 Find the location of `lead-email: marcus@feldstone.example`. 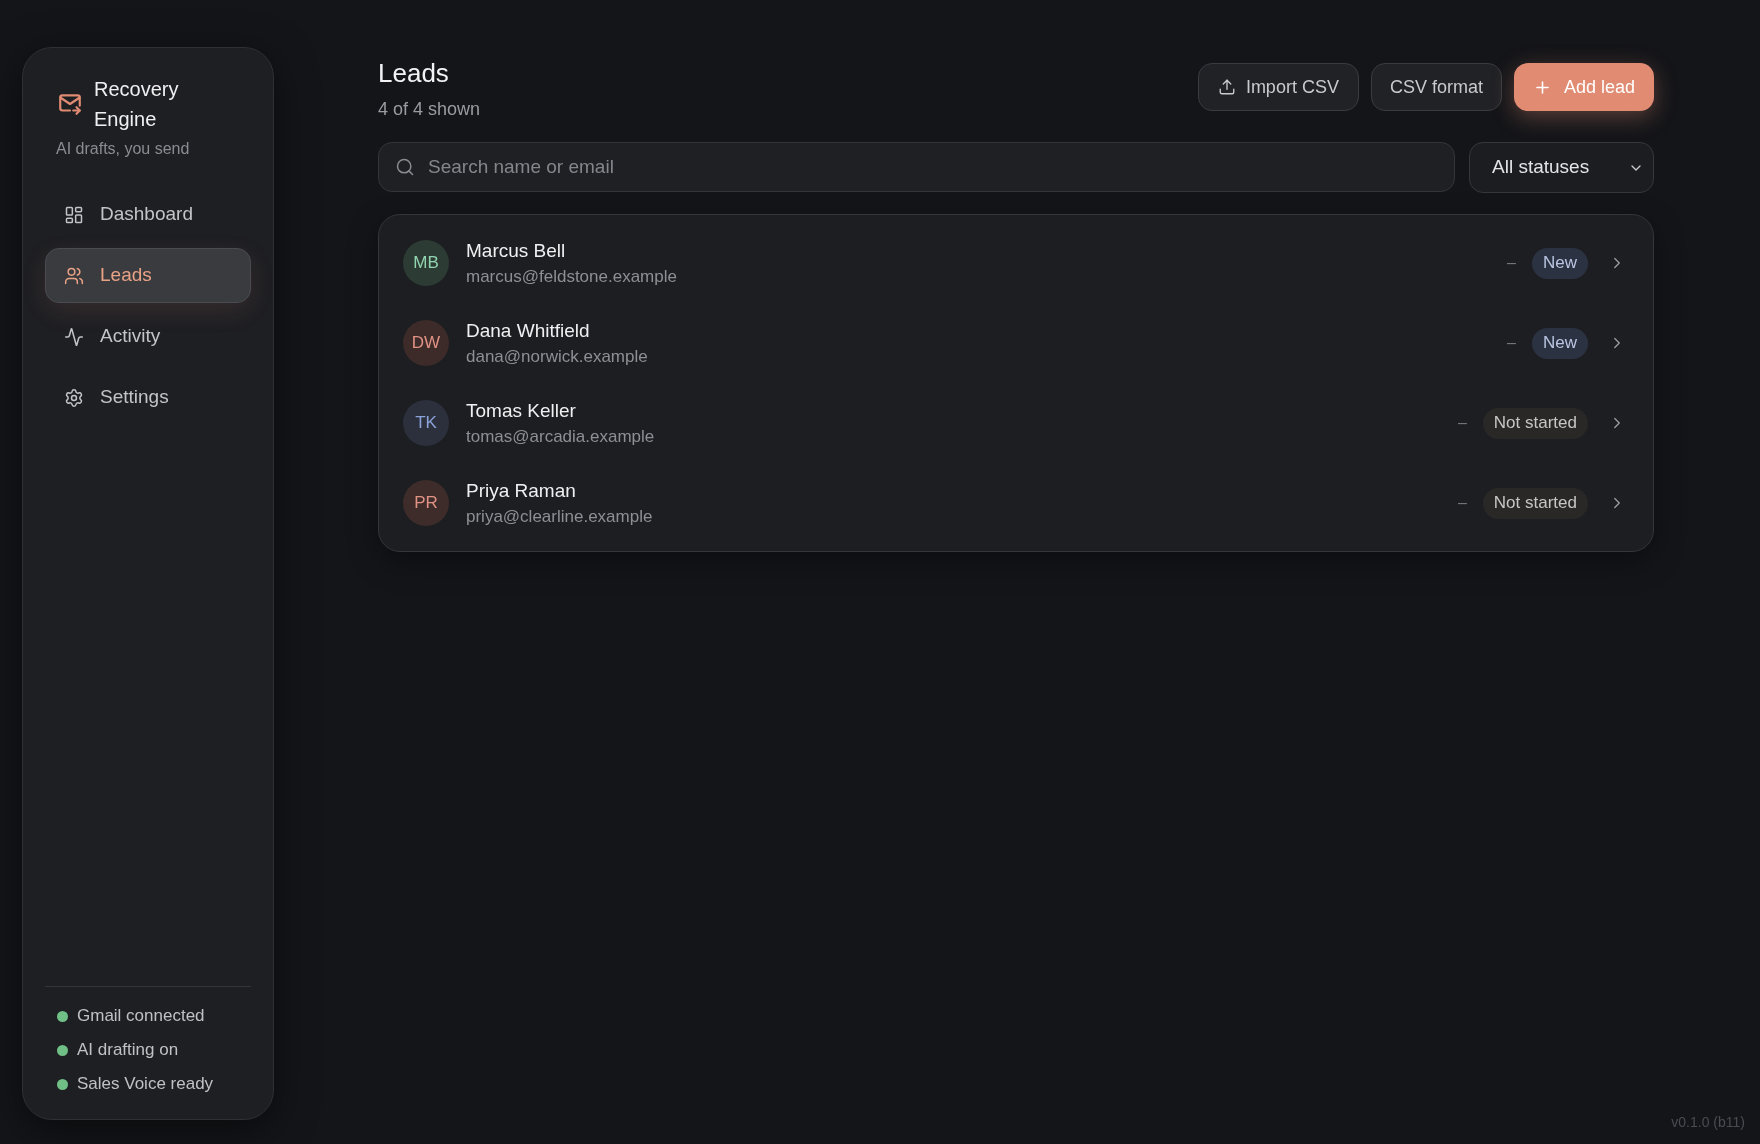

lead-email: marcus@feldstone.example is located at coordinates (571, 276).